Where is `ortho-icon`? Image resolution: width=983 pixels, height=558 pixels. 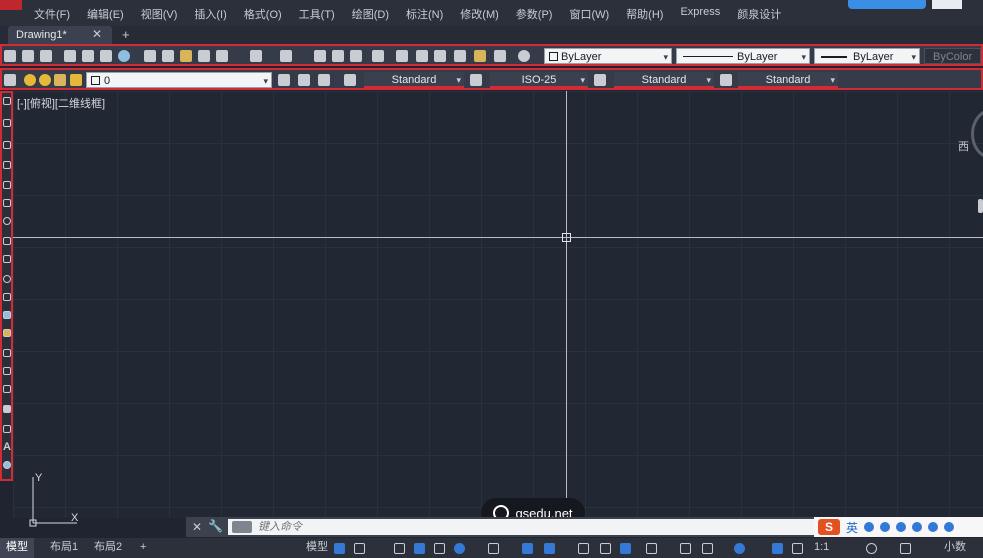
ortho-icon is located at coordinates (439, 548).